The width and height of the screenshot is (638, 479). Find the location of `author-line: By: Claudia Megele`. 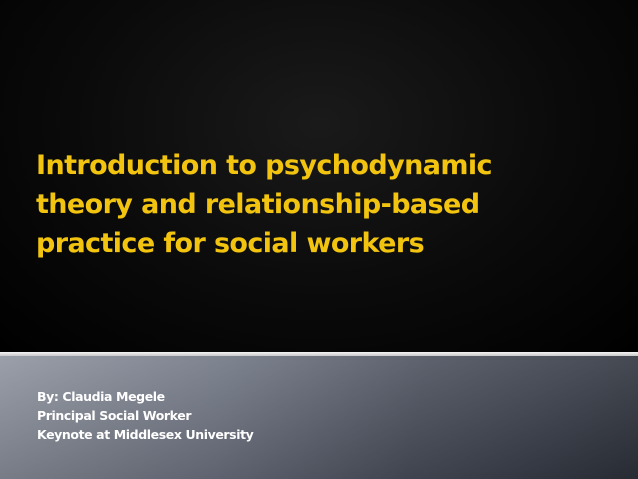

author-line: By: Claudia Megele is located at coordinates (101, 396).